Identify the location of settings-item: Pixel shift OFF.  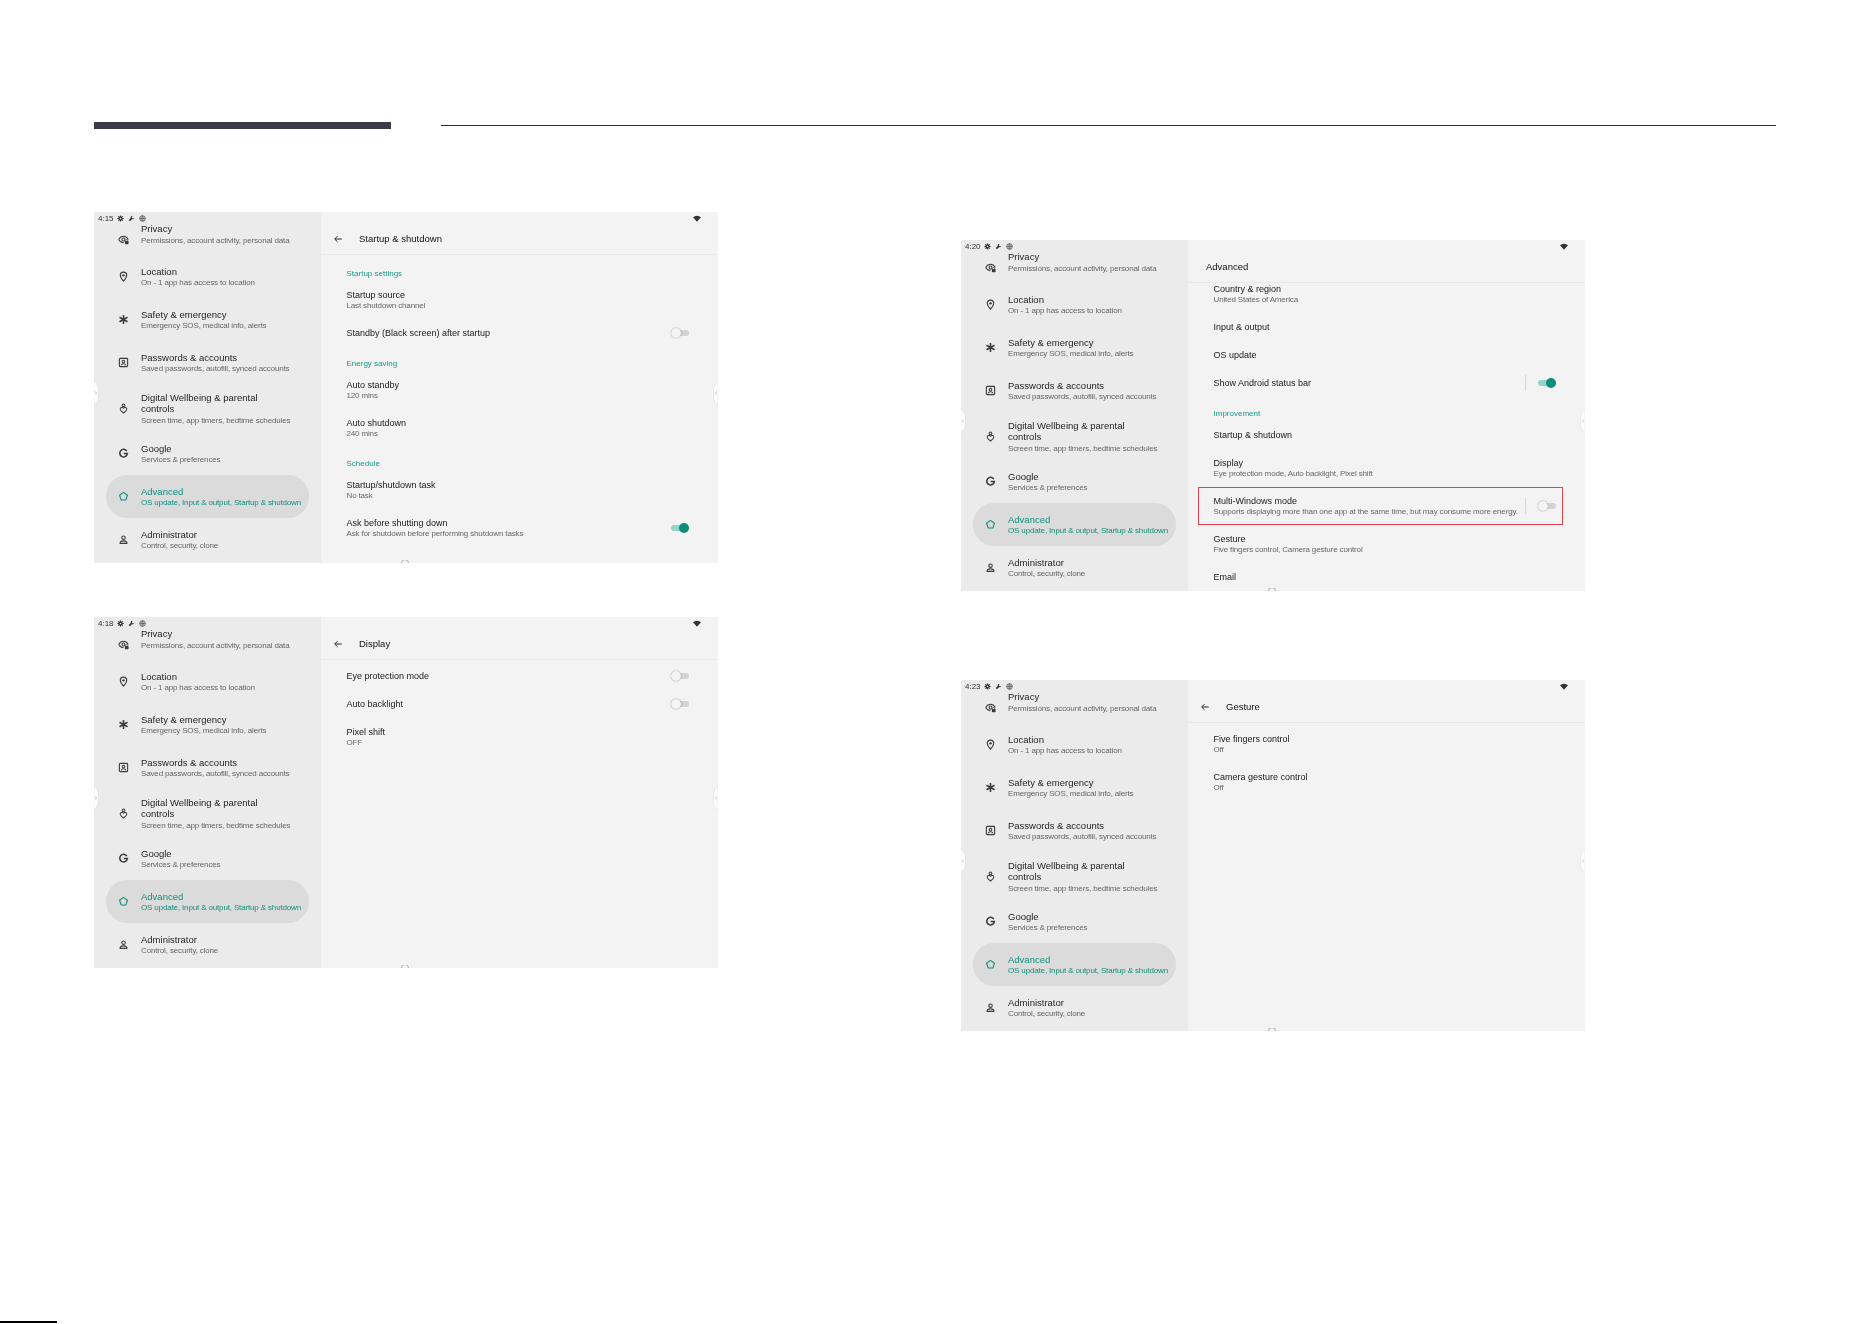
(365, 737).